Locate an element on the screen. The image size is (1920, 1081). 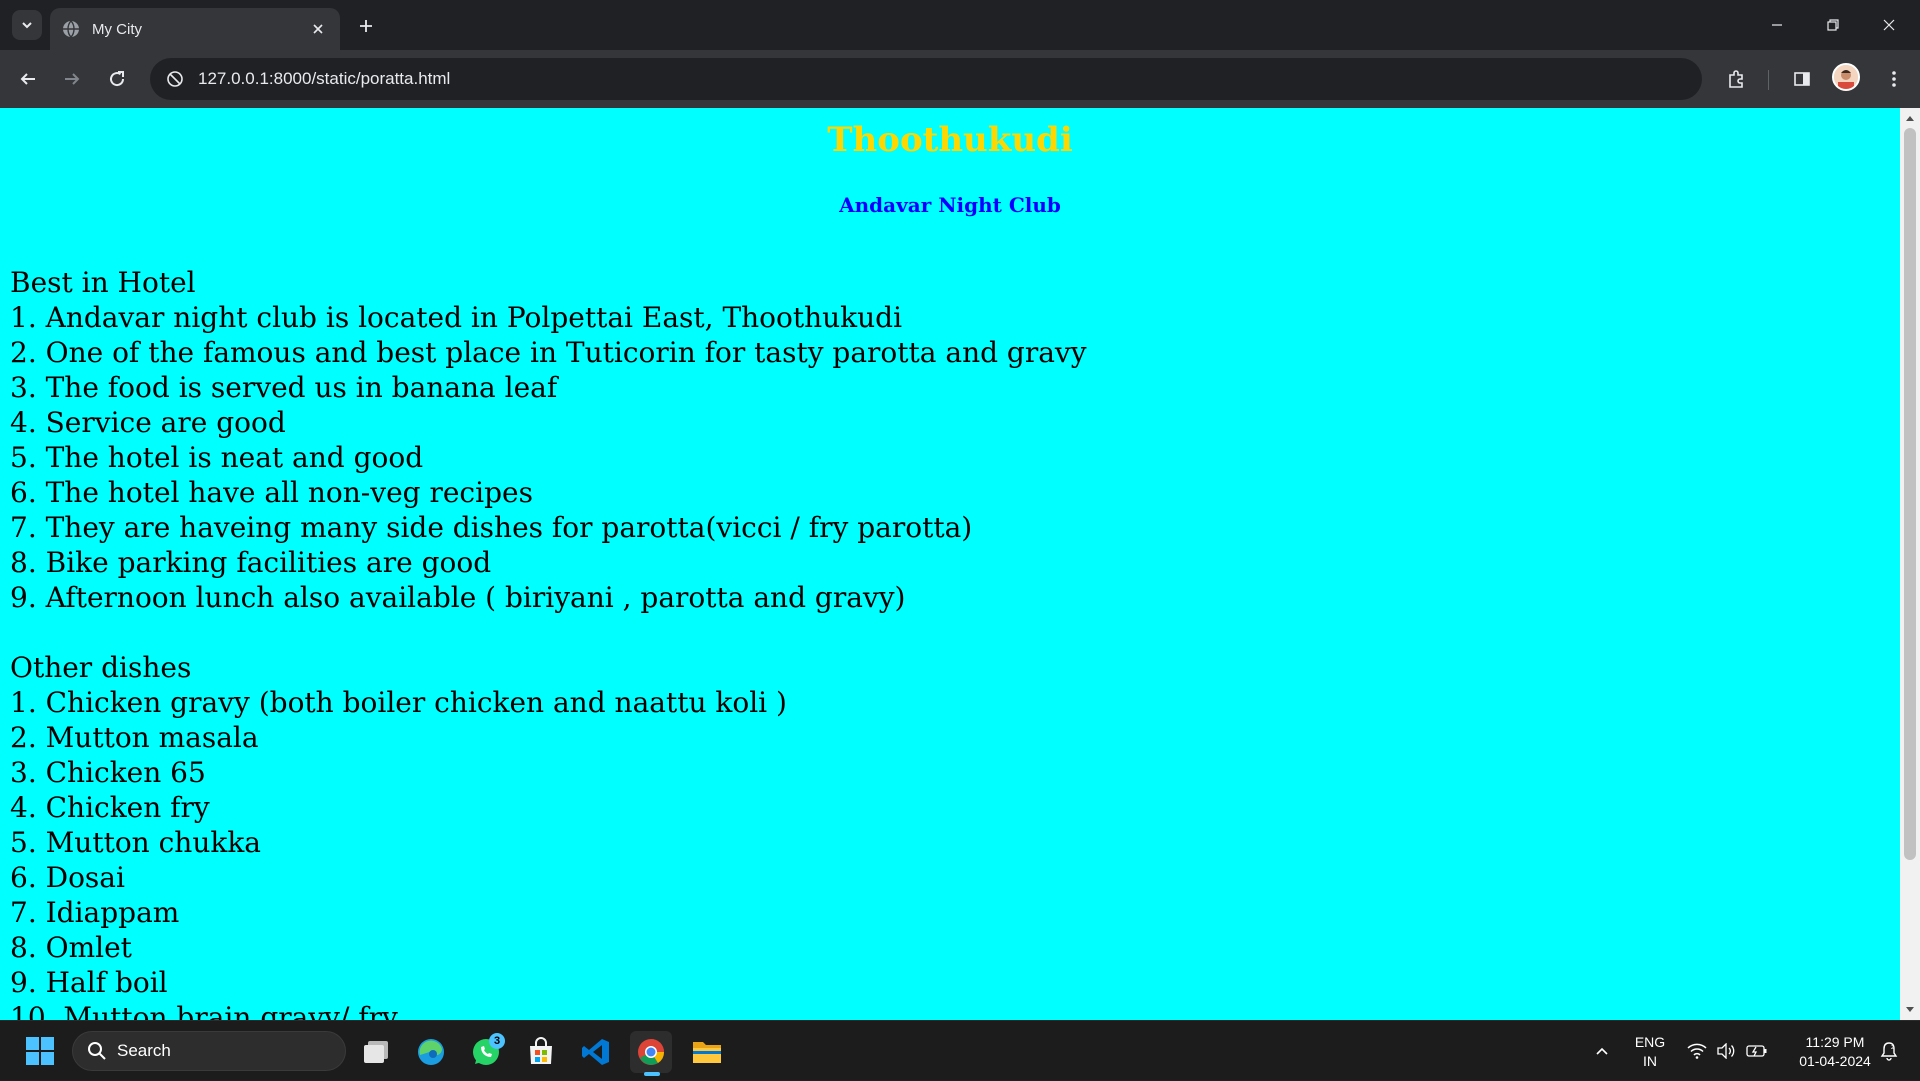
start-button is located at coordinates (40, 1051).